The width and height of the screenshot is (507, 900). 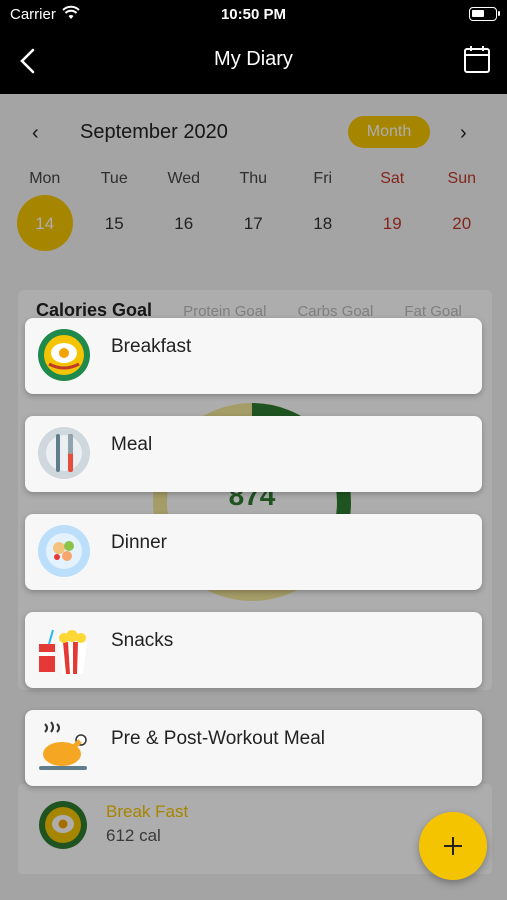 What do you see at coordinates (142, 640) in the screenshot?
I see `meal-option-label: Snacks` at bounding box center [142, 640].